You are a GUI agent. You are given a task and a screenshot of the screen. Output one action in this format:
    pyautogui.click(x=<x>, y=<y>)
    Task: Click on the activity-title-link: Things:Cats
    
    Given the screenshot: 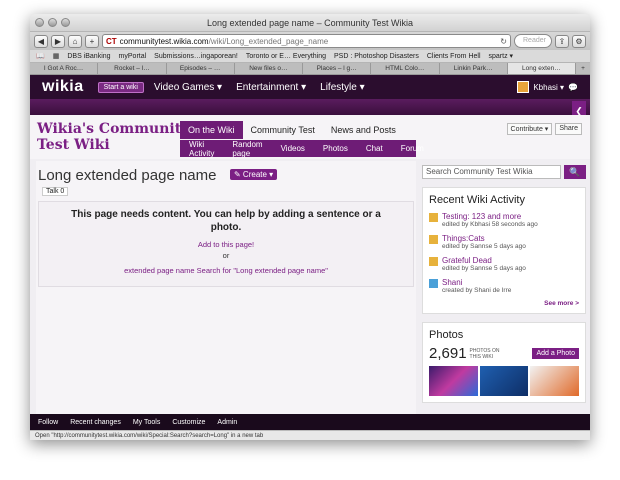 What is the action you would take?
    pyautogui.click(x=484, y=238)
    